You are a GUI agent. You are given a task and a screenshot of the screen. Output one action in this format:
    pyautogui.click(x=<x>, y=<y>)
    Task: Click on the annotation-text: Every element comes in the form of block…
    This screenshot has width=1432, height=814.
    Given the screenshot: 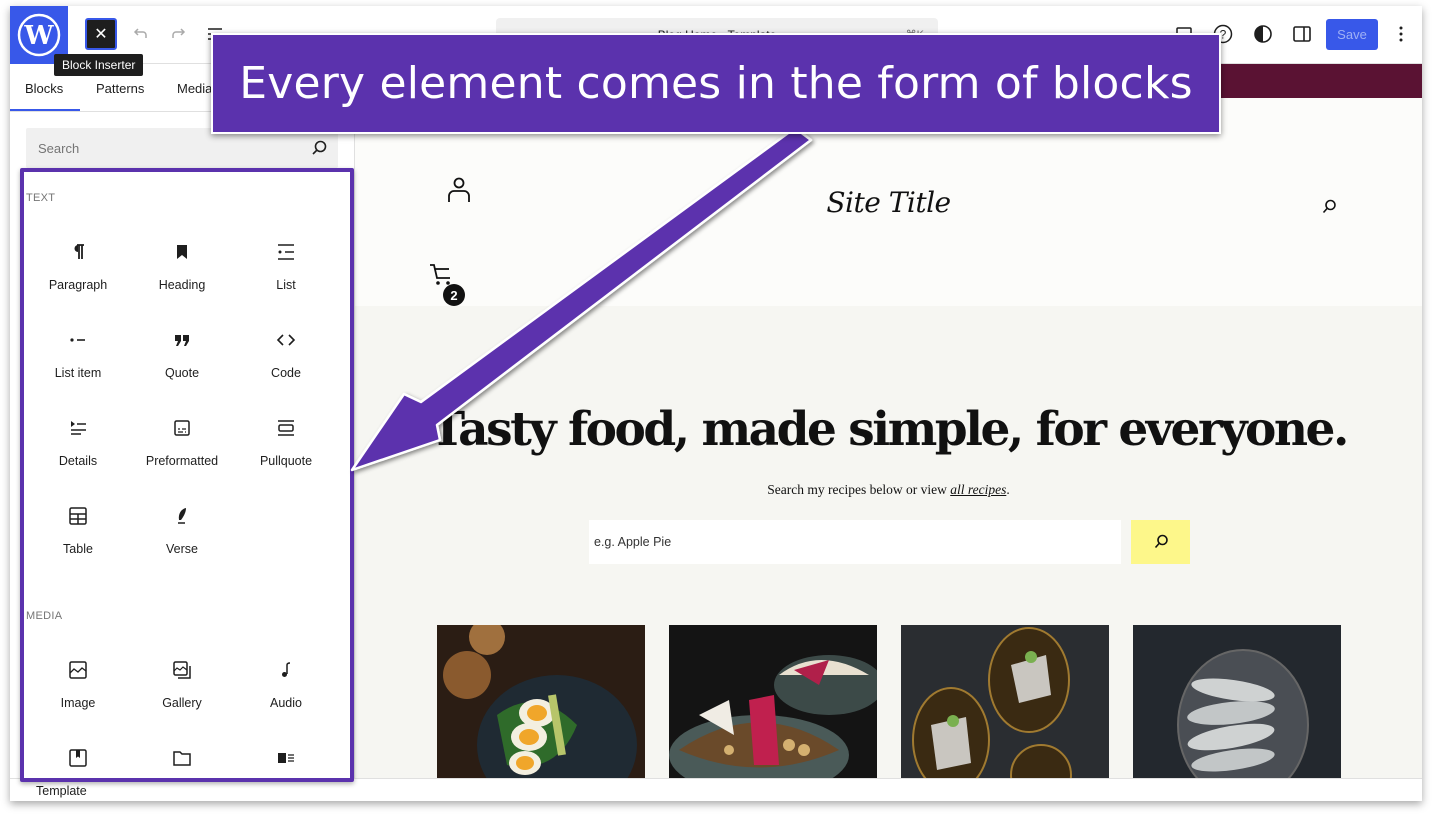 What is the action you would take?
    pyautogui.click(x=716, y=83)
    